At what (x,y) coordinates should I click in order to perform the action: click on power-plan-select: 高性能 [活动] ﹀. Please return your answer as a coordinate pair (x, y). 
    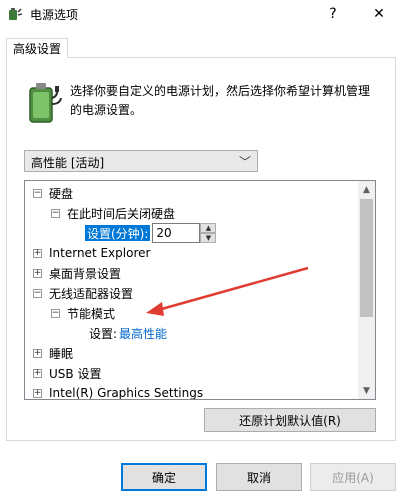
    Looking at the image, I should click on (141, 161).